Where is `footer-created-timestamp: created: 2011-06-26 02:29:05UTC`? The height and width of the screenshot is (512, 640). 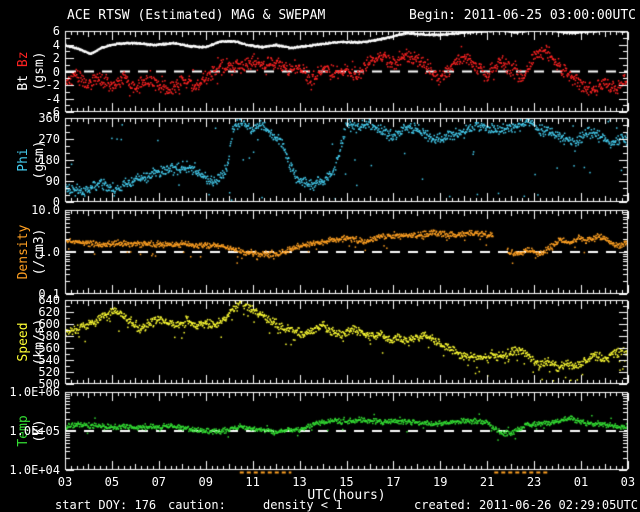
footer-created-timestamp: created: 2011-06-26 02:29:05UTC is located at coordinates (526, 505).